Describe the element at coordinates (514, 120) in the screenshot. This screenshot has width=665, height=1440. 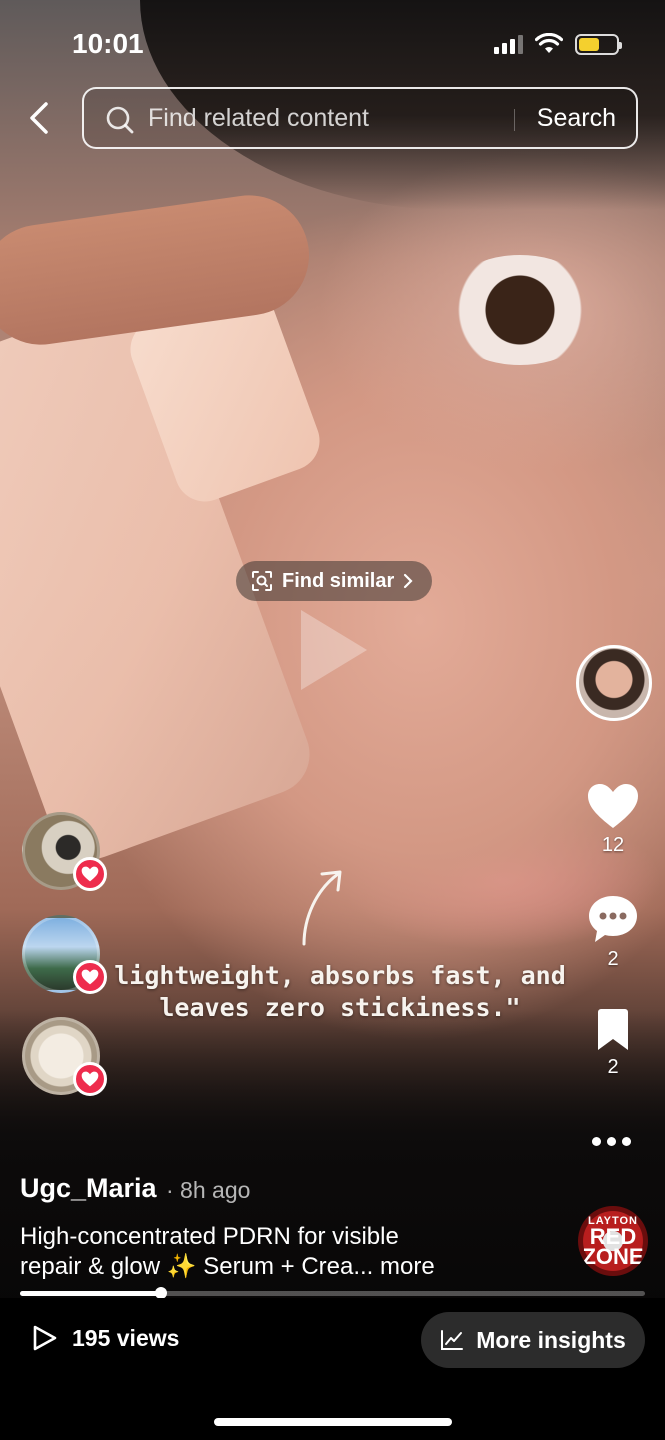
I see `search-divider` at that location.